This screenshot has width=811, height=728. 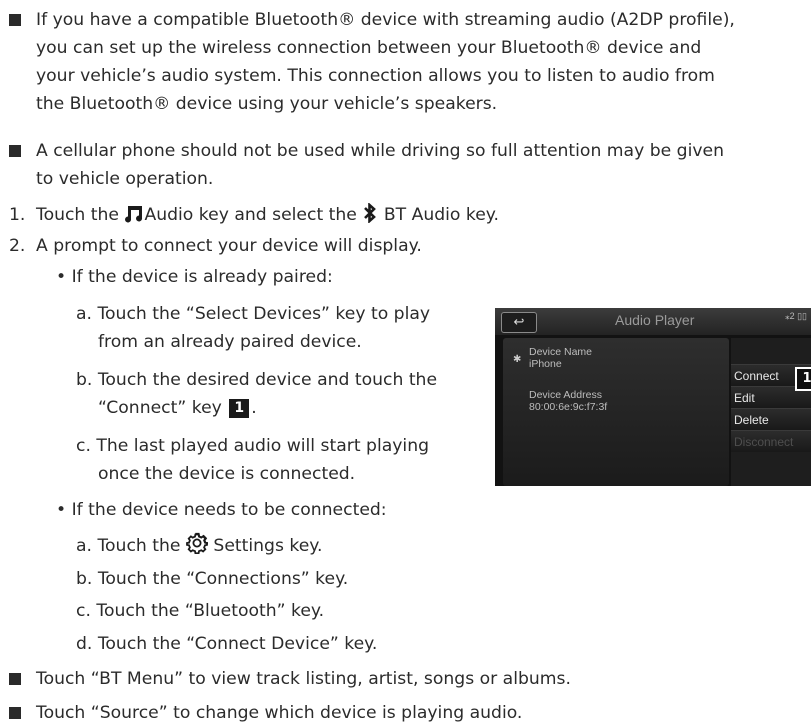 I want to click on delete-button: Delete, so click(x=771, y=419).